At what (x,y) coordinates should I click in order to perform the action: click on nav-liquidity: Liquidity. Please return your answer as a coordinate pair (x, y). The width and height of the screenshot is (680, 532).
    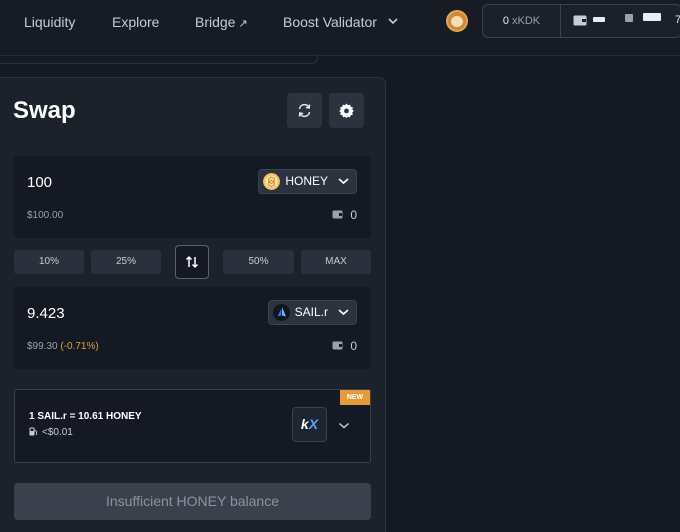
    Looking at the image, I should click on (49, 22).